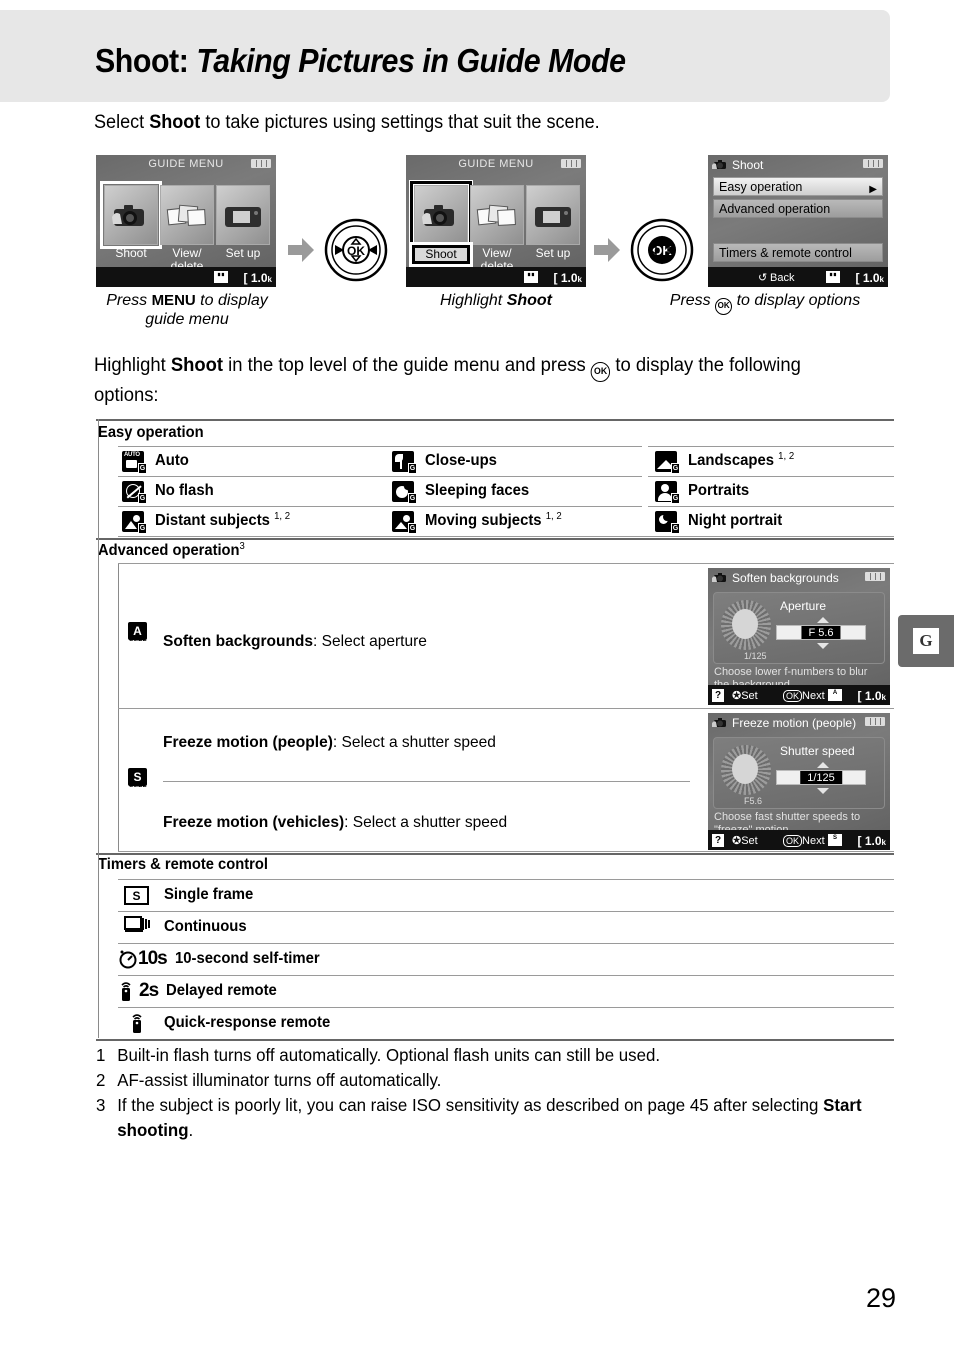 The height and width of the screenshot is (1352, 954). Describe the element at coordinates (798, 252) in the screenshot. I see `menu-row-timers-remote: Timers & remote control` at that location.